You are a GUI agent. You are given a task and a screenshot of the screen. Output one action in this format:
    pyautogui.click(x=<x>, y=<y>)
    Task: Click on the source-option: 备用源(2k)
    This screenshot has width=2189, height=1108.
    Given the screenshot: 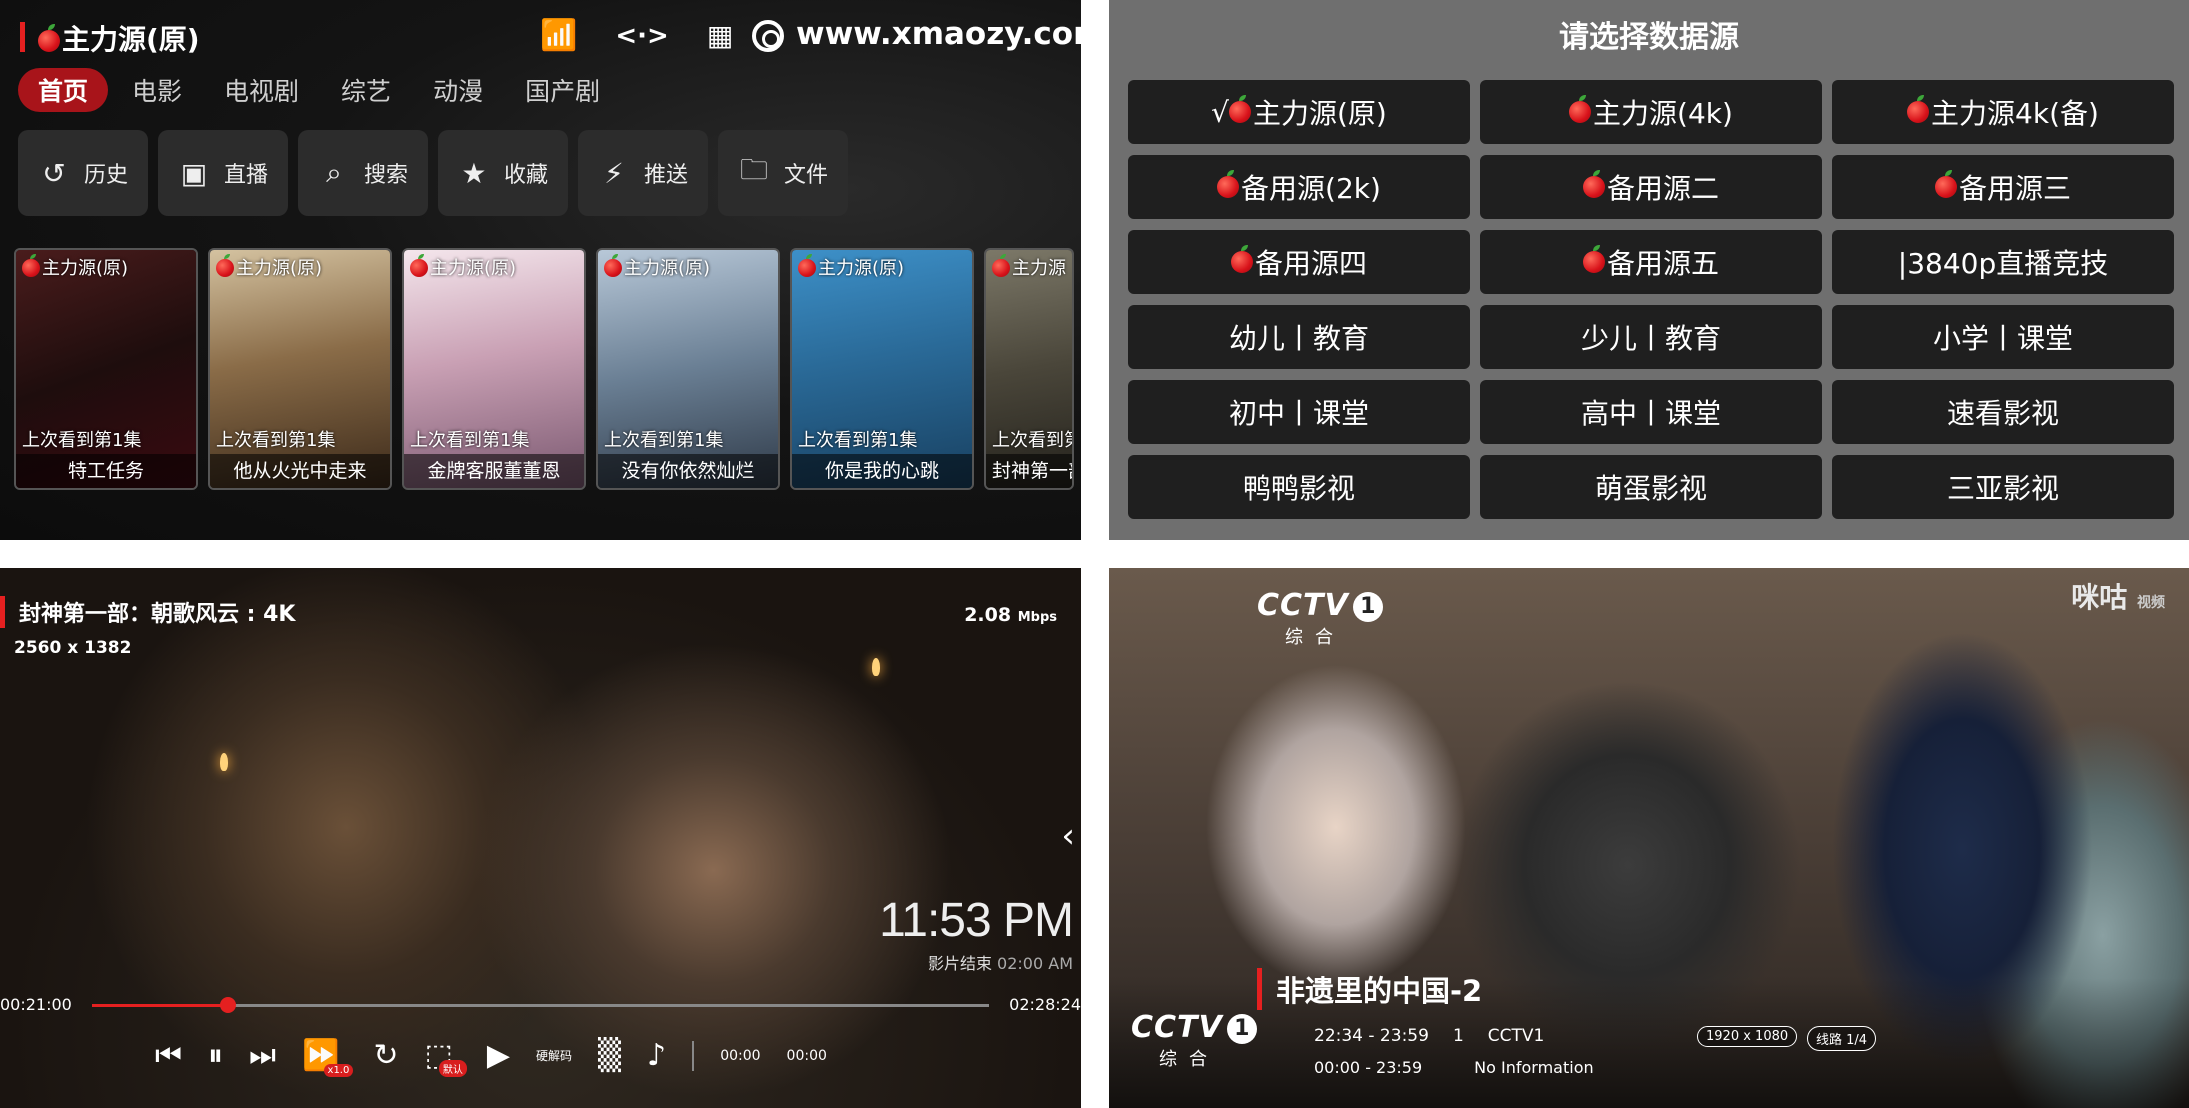 What is the action you would take?
    pyautogui.click(x=1299, y=187)
    